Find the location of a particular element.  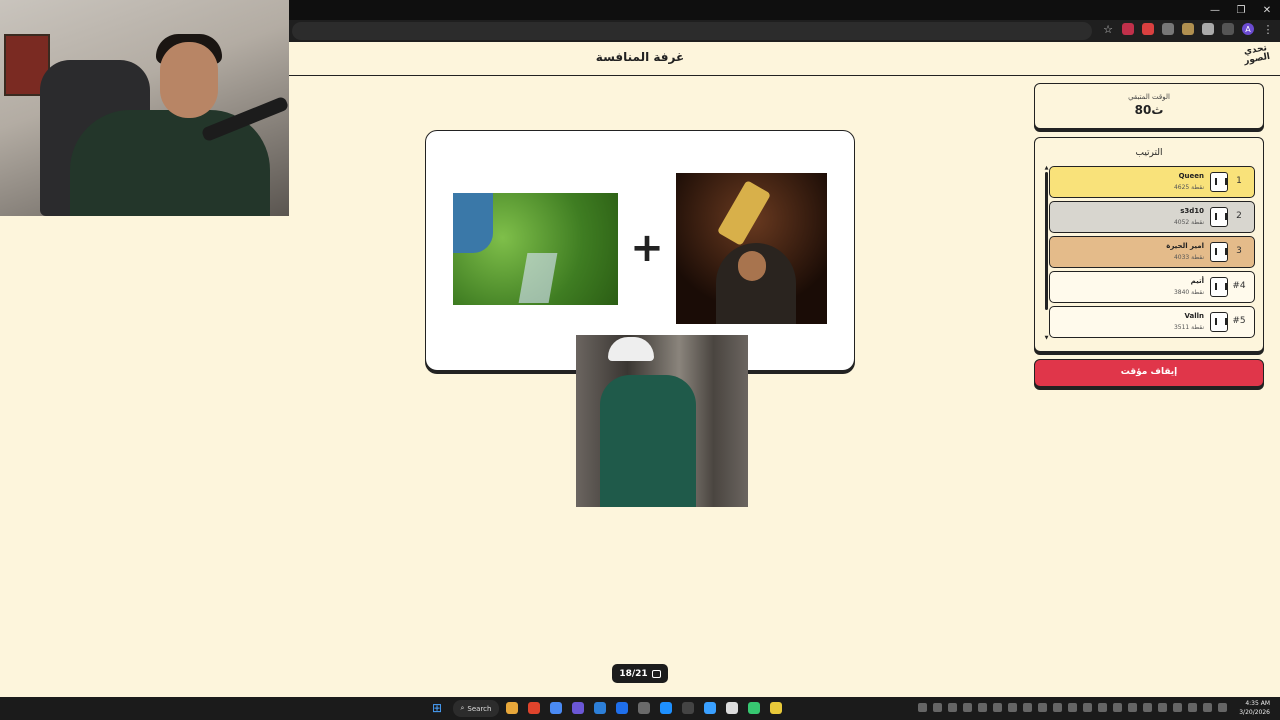

water-stream is located at coordinates (538, 278).